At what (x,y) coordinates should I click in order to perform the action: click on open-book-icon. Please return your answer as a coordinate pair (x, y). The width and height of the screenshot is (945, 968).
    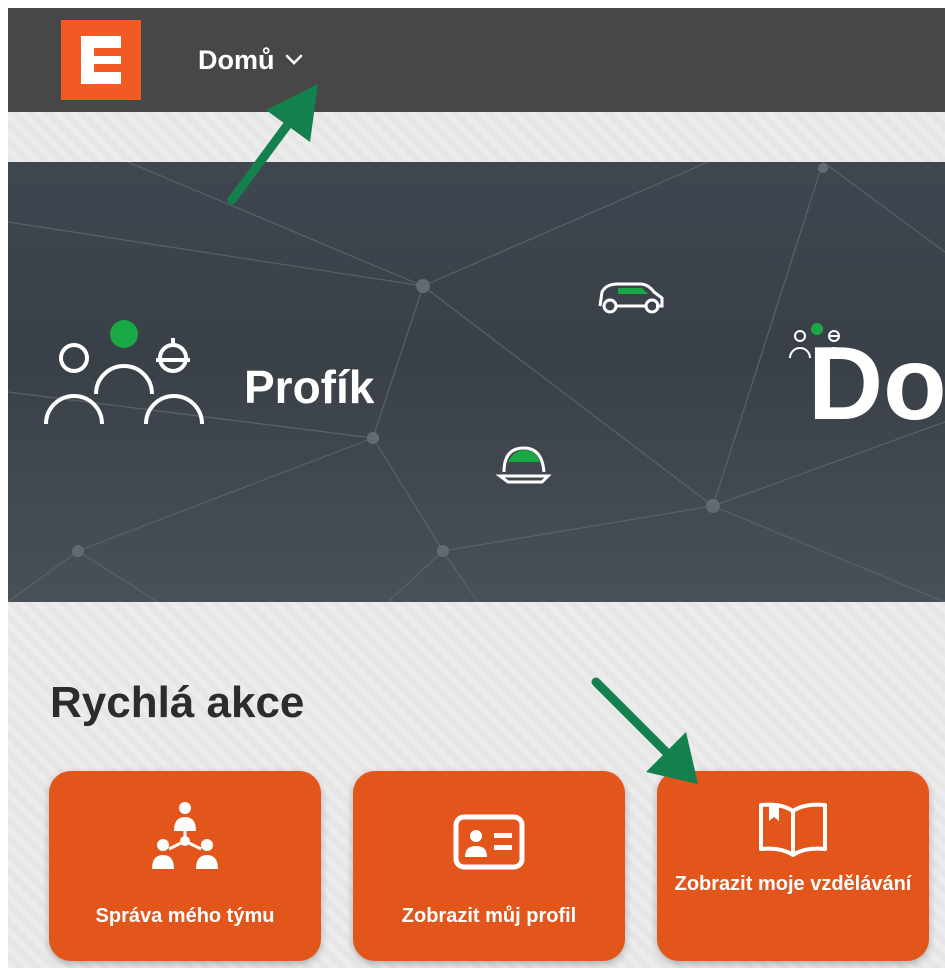
    Looking at the image, I should click on (793, 829).